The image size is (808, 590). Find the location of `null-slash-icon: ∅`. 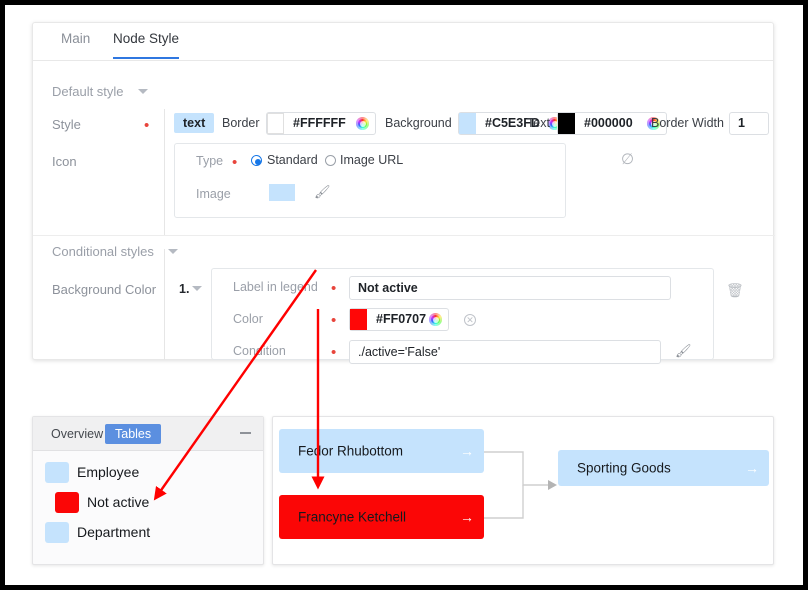

null-slash-icon: ∅ is located at coordinates (627, 159).